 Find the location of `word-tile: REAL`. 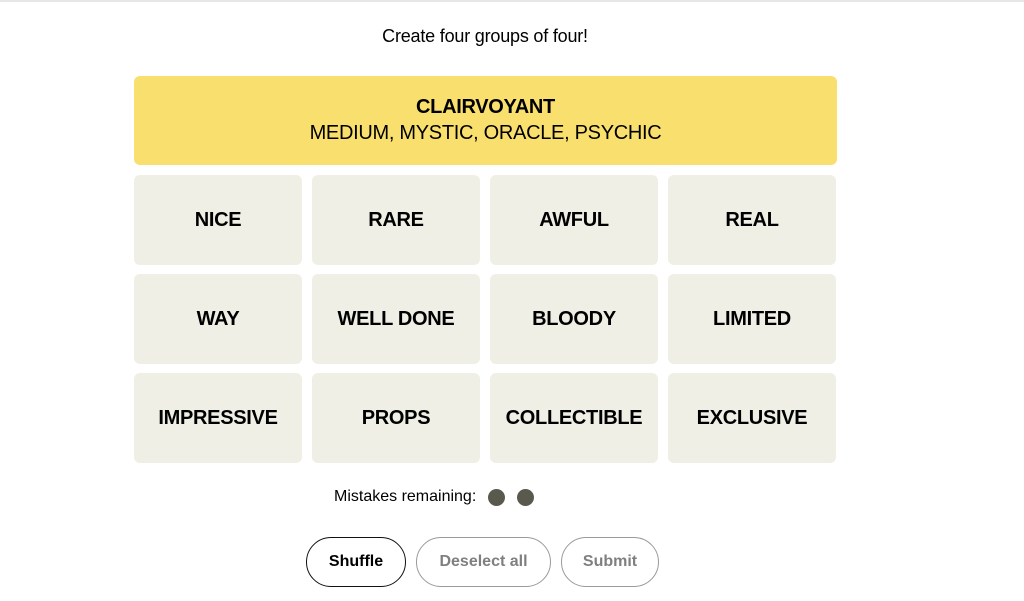

word-tile: REAL is located at coordinates (752, 220).